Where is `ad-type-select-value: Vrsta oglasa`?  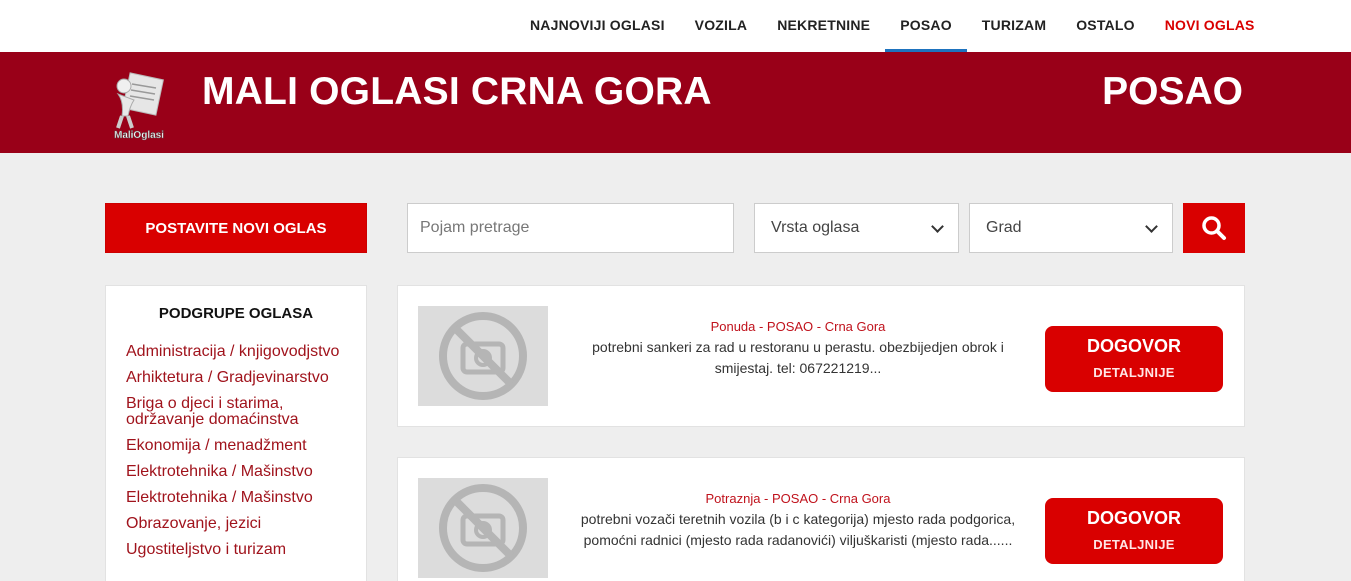
ad-type-select-value: Vrsta oglasa is located at coordinates (815, 227).